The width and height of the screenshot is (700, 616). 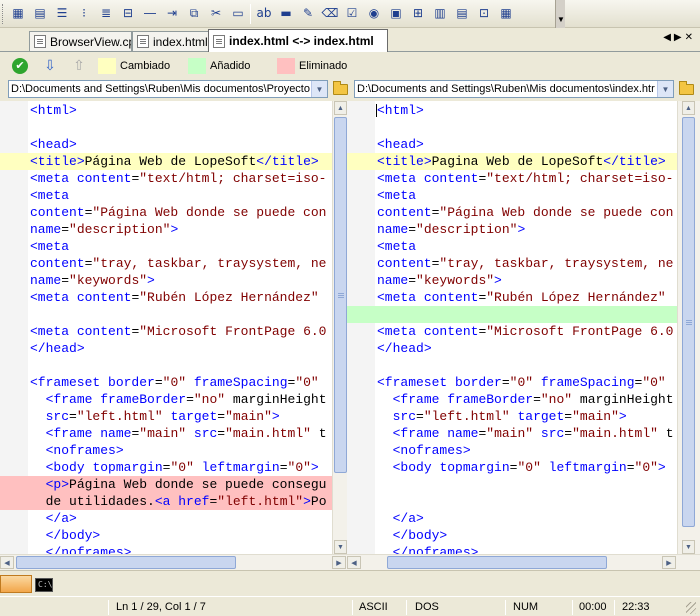 What do you see at coordinates (166, 212) in the screenshot?
I see `code-line: content="Página Web donde se puede con` at bounding box center [166, 212].